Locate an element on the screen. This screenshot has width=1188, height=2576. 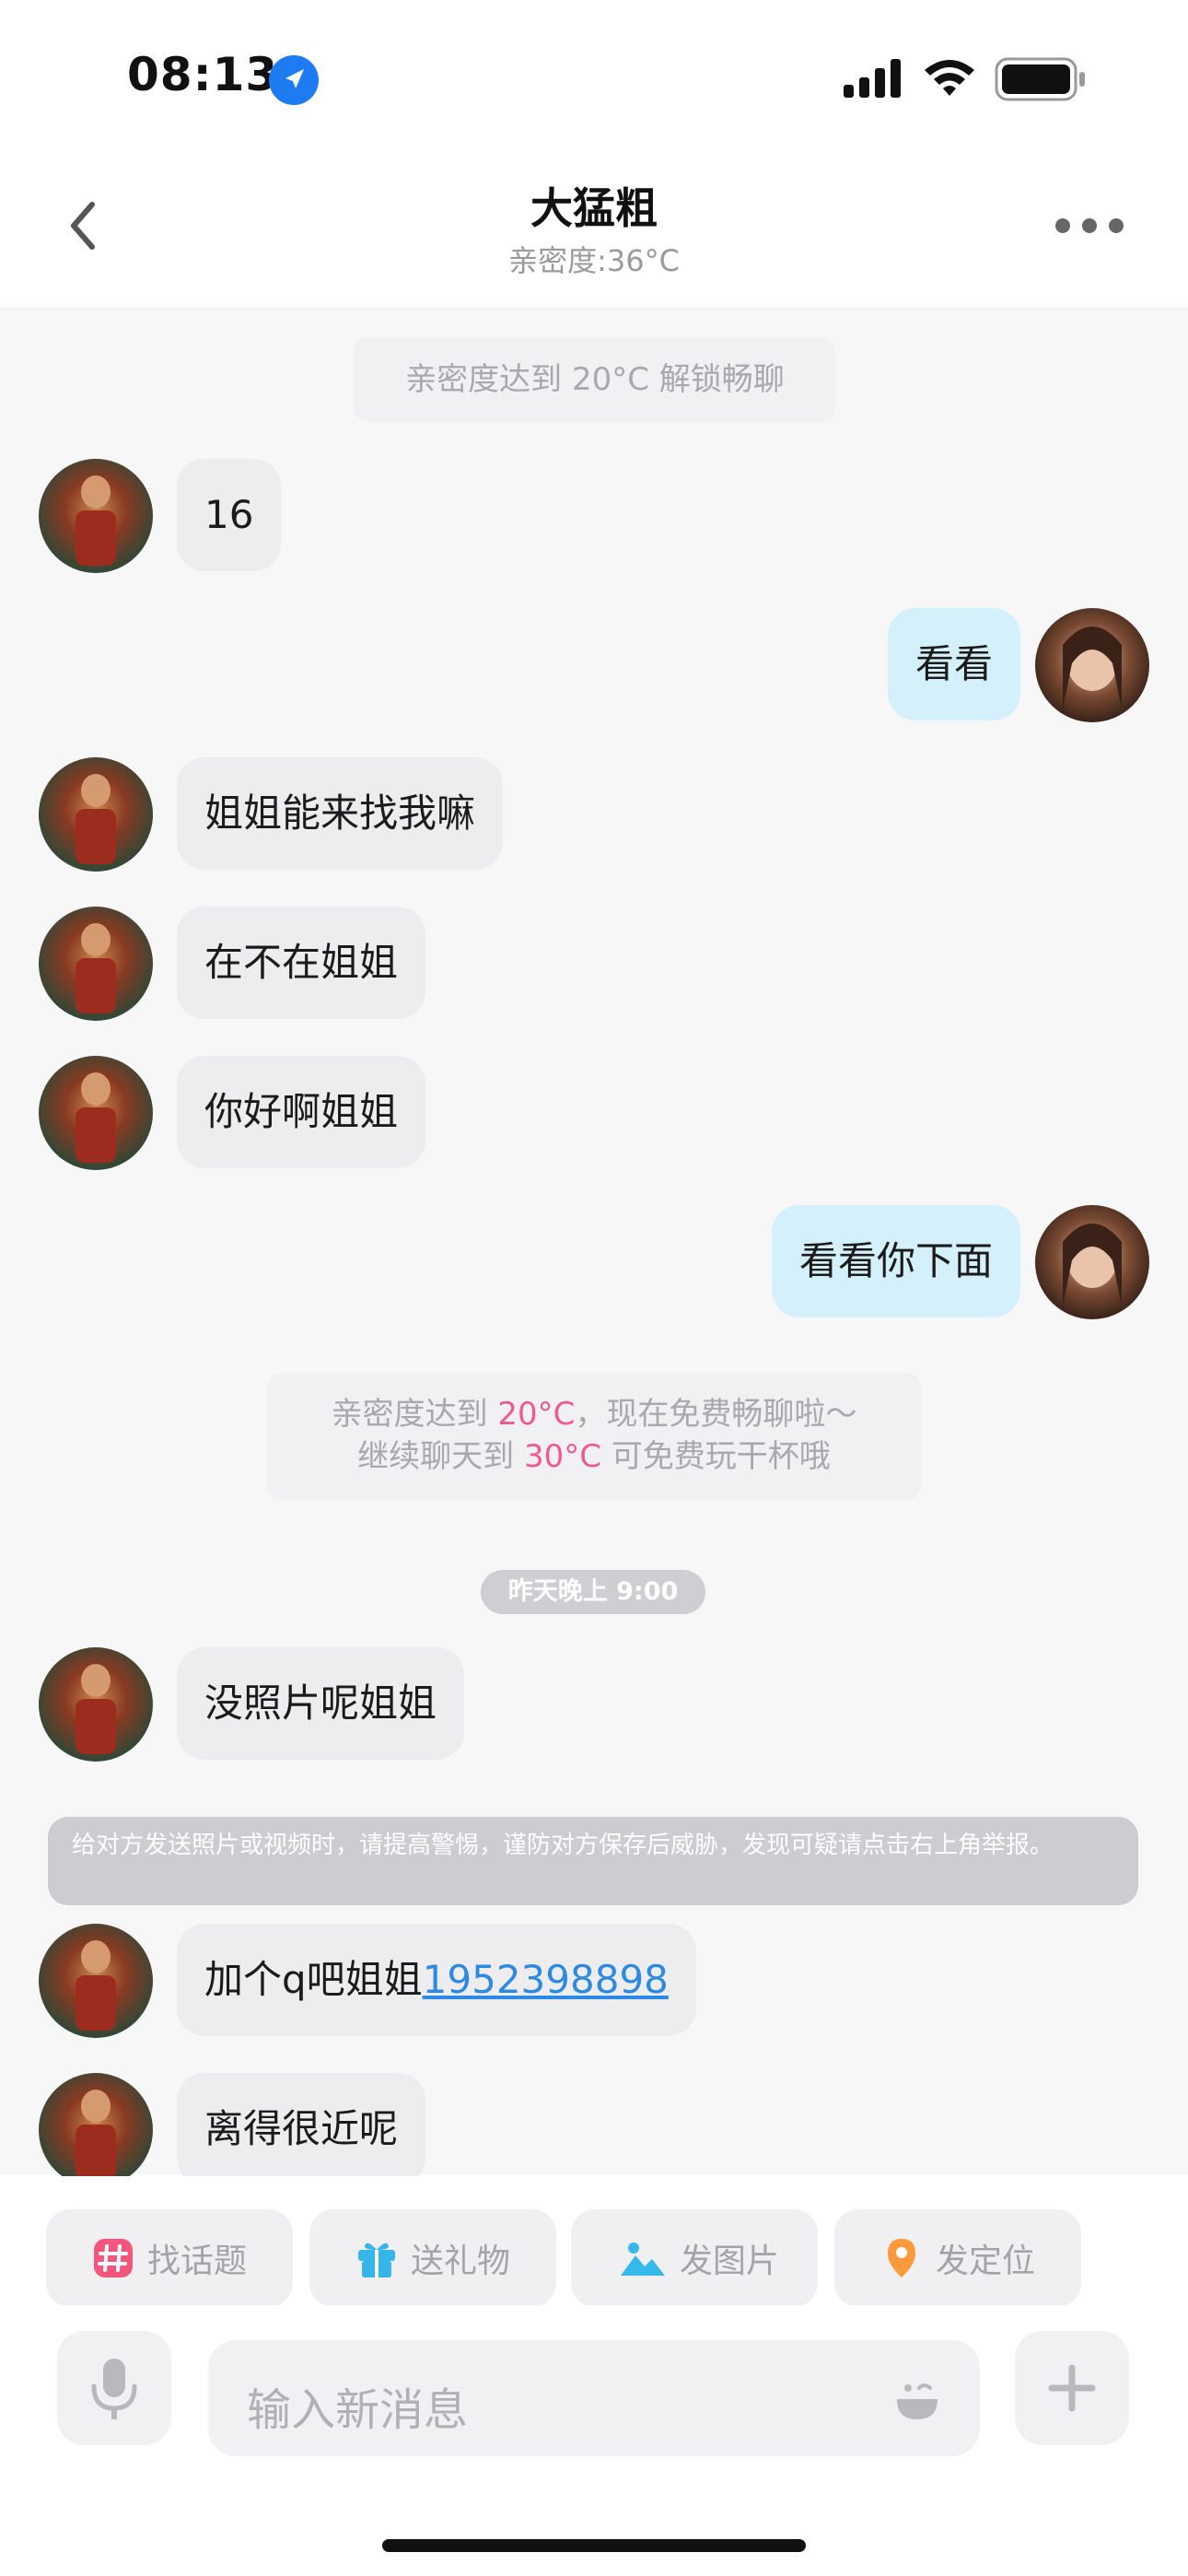
status-time: 08:13 is located at coordinates (203, 74).